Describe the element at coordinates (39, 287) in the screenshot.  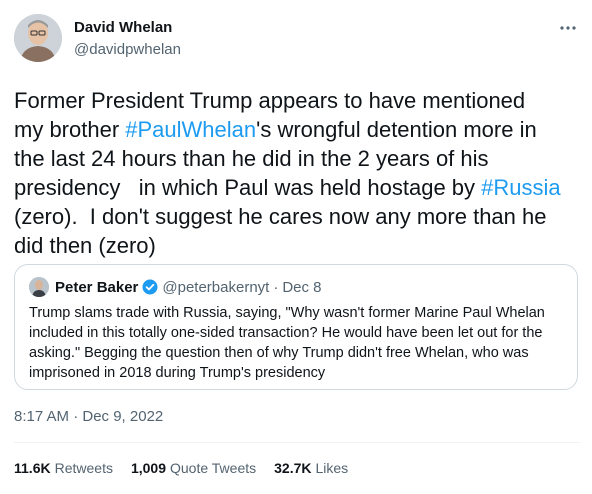
I see `quote-avatar` at that location.